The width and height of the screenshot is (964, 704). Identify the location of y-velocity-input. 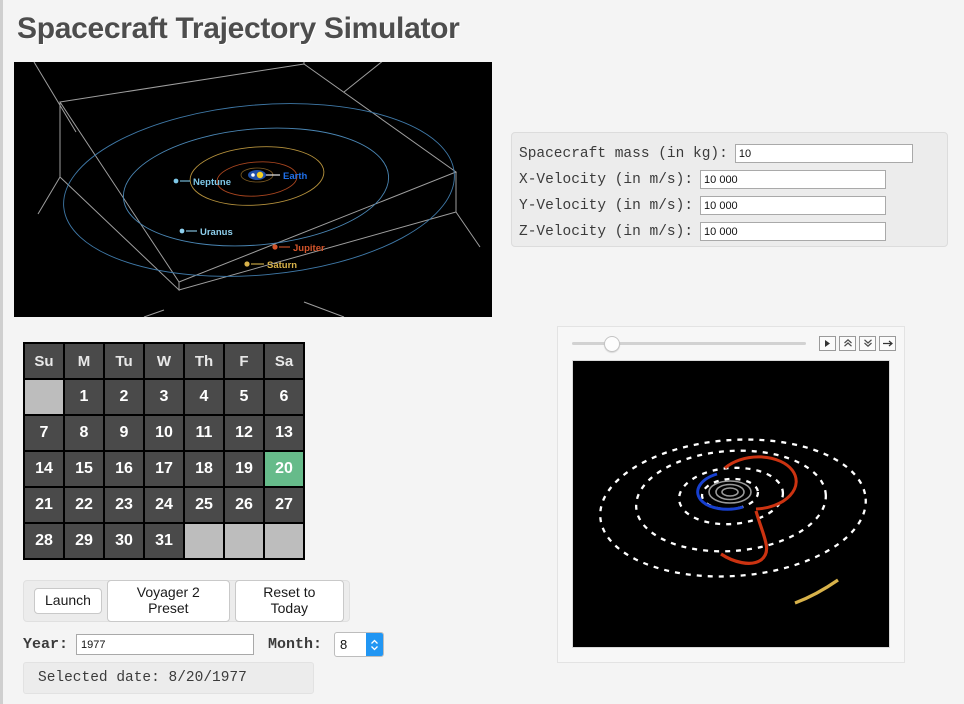
(793, 205).